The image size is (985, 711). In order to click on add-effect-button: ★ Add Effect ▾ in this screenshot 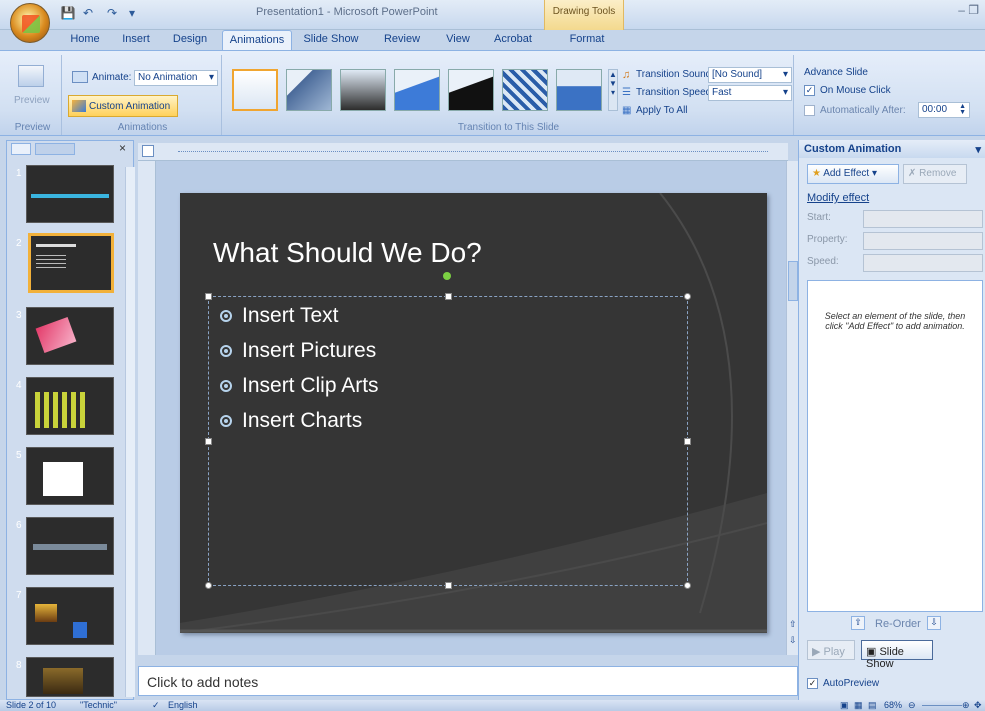, I will do `click(853, 174)`.